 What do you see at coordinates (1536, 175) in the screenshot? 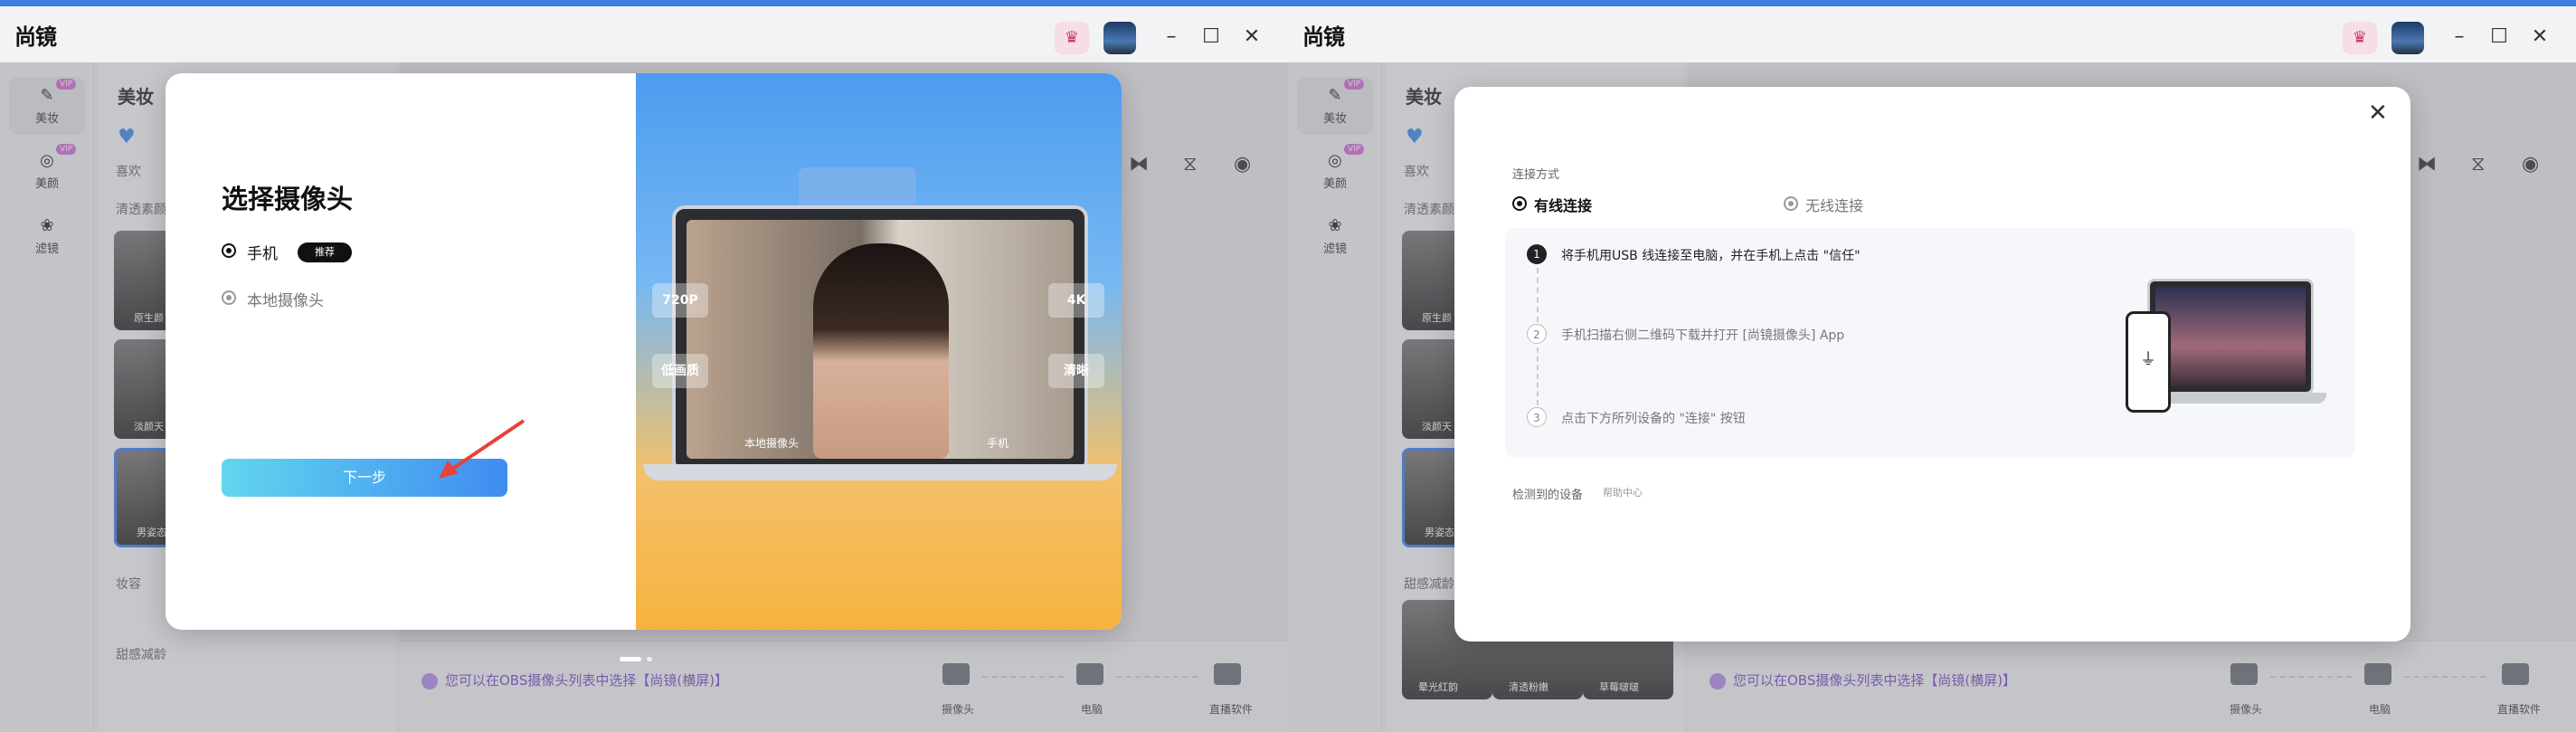
I see `connection-method-label: 连接方式` at bounding box center [1536, 175].